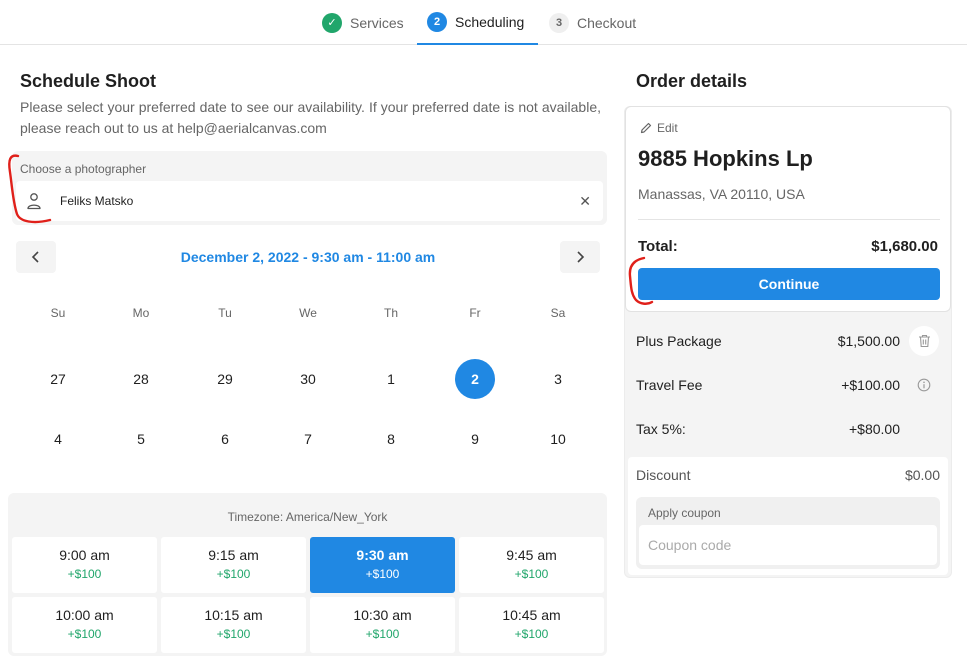  Describe the element at coordinates (377, 22) in the screenshot. I see `step-label: Services` at that location.